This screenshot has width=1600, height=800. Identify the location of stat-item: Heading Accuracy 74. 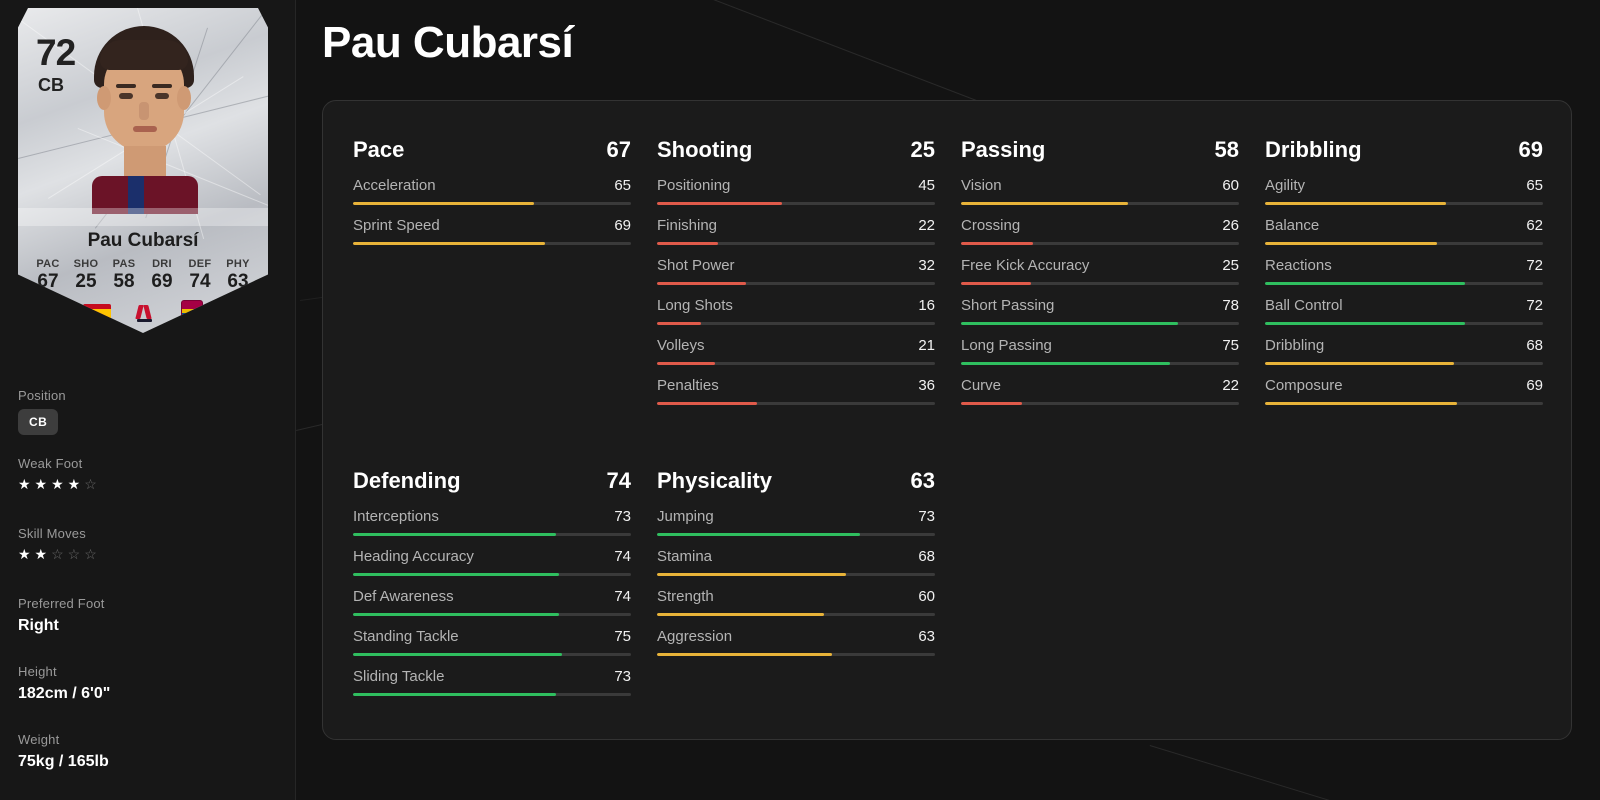
(492, 562).